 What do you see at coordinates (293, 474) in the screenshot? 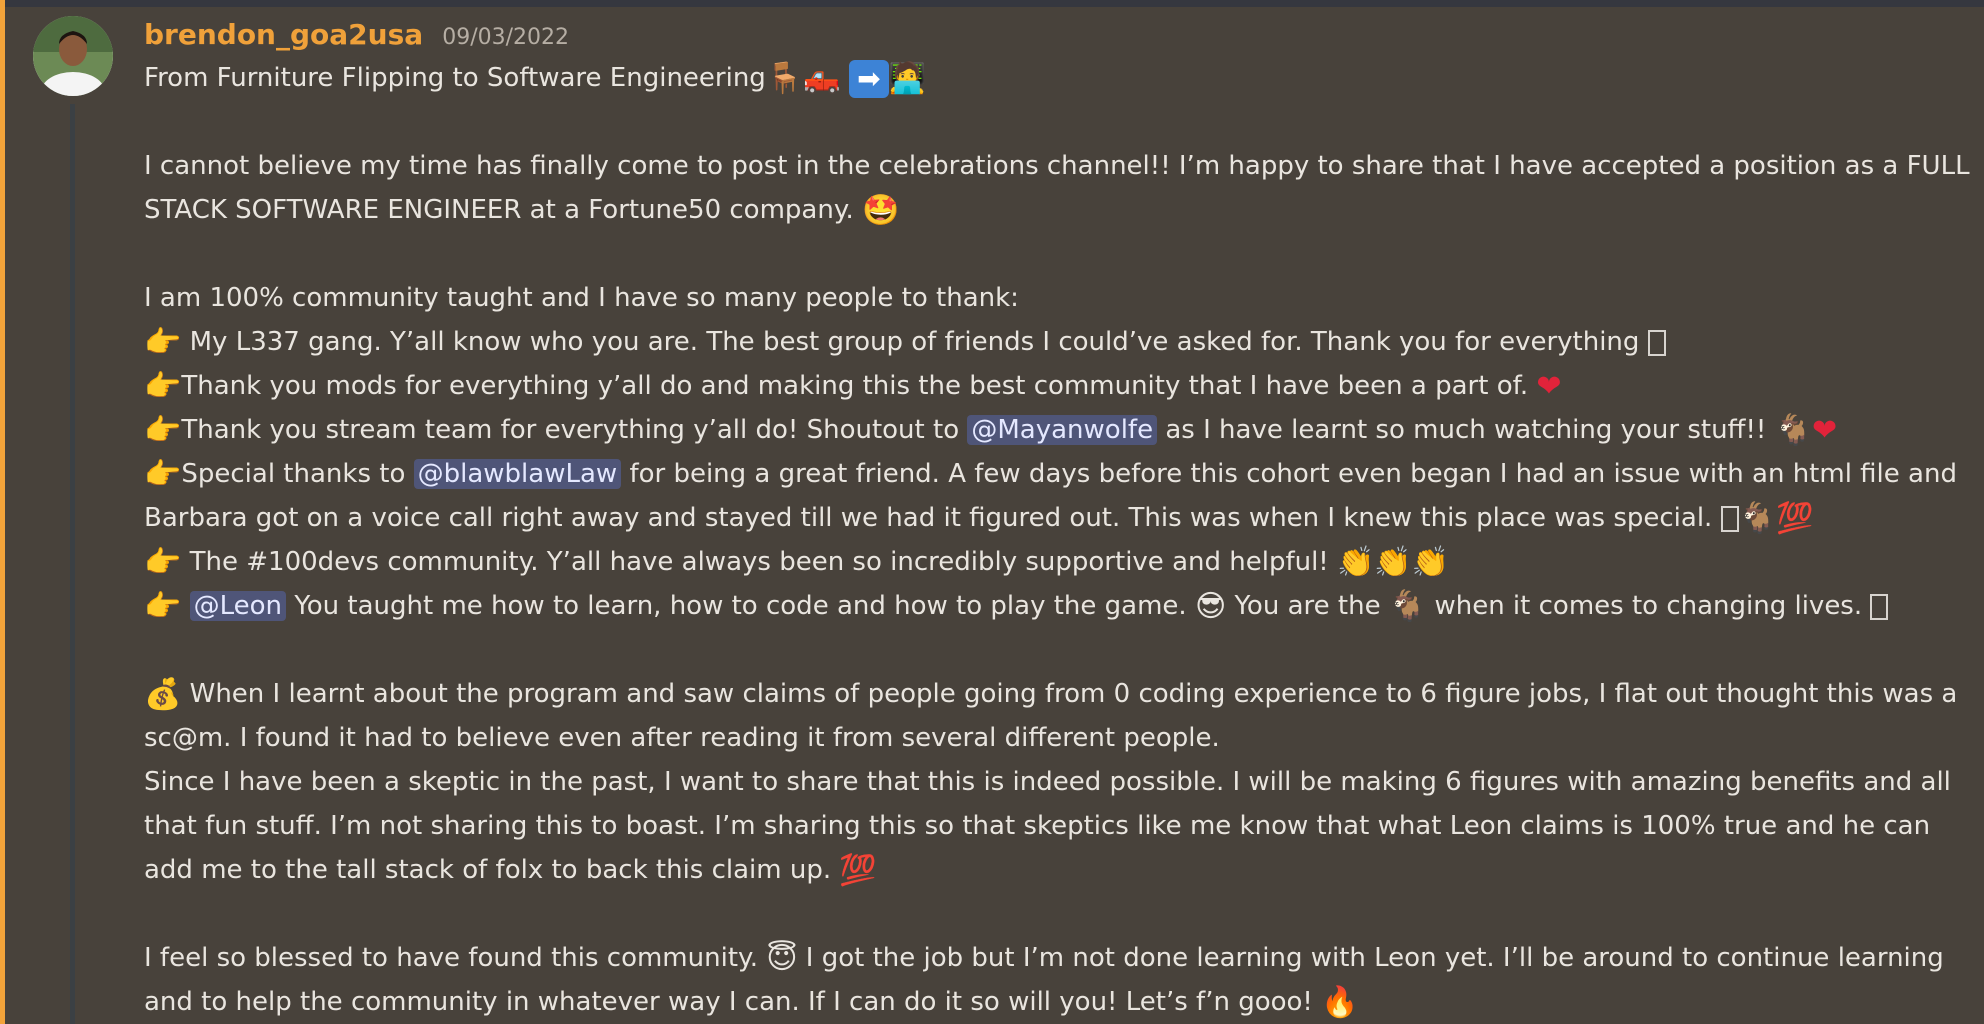
I see `list-item-text: Special thanks to` at bounding box center [293, 474].